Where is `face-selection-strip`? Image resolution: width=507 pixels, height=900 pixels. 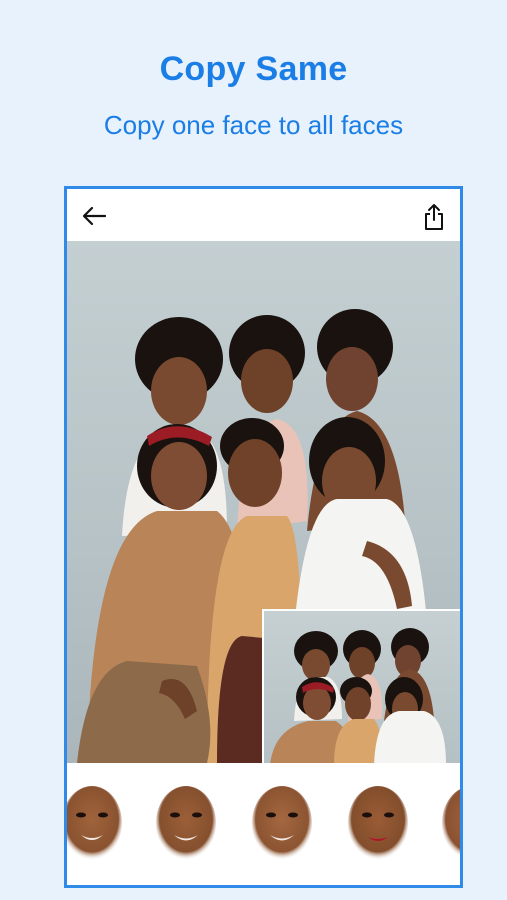 face-selection-strip is located at coordinates (263, 824).